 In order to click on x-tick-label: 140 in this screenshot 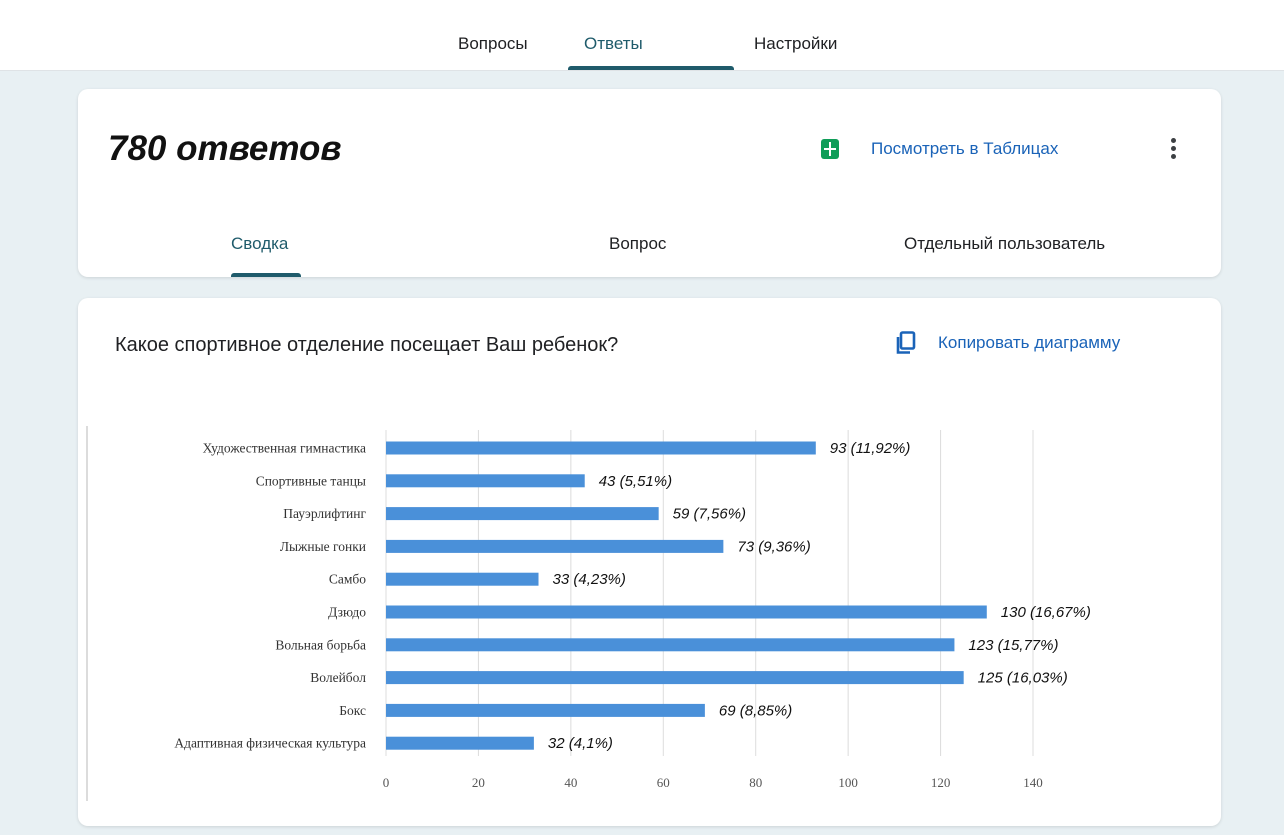, I will do `click(1033, 782)`.